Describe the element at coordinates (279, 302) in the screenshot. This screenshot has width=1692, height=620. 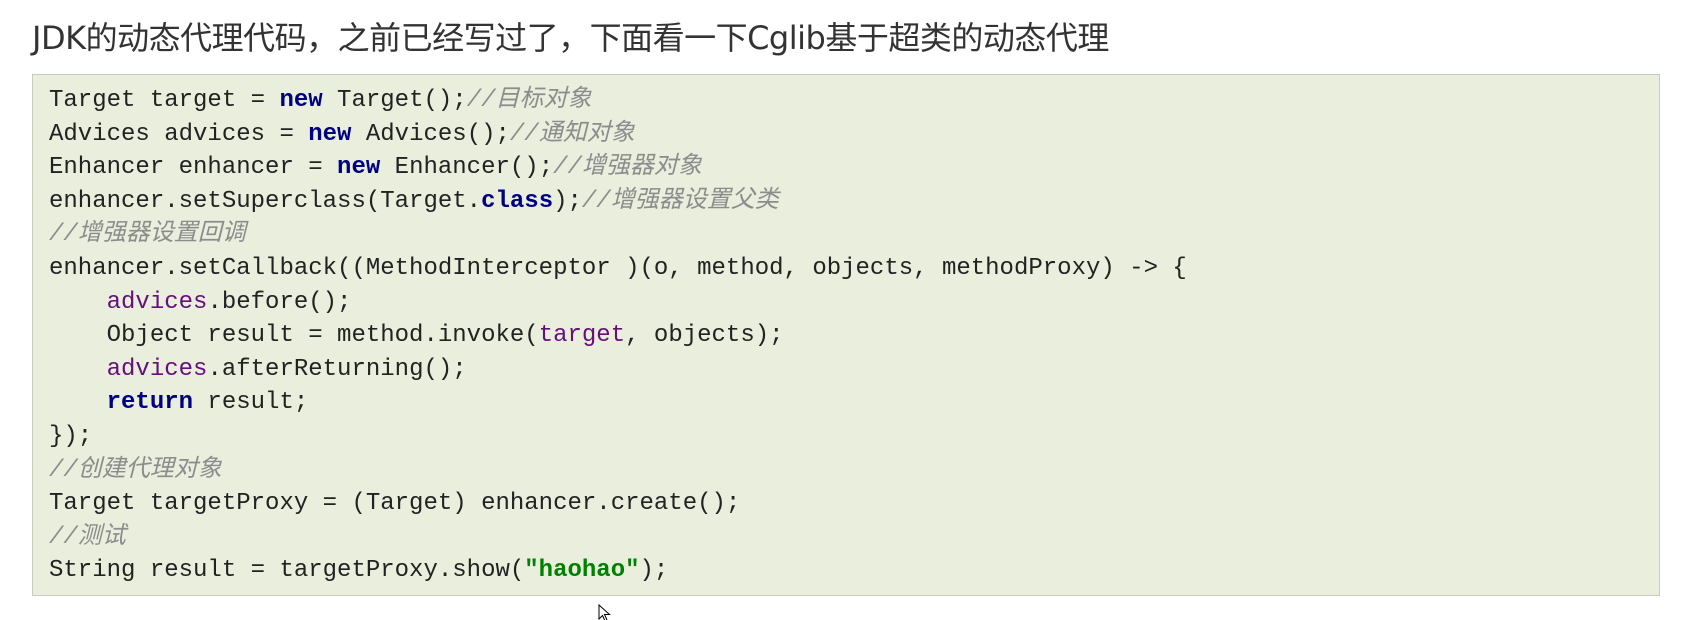
I see `code-token-plain: .before();` at that location.